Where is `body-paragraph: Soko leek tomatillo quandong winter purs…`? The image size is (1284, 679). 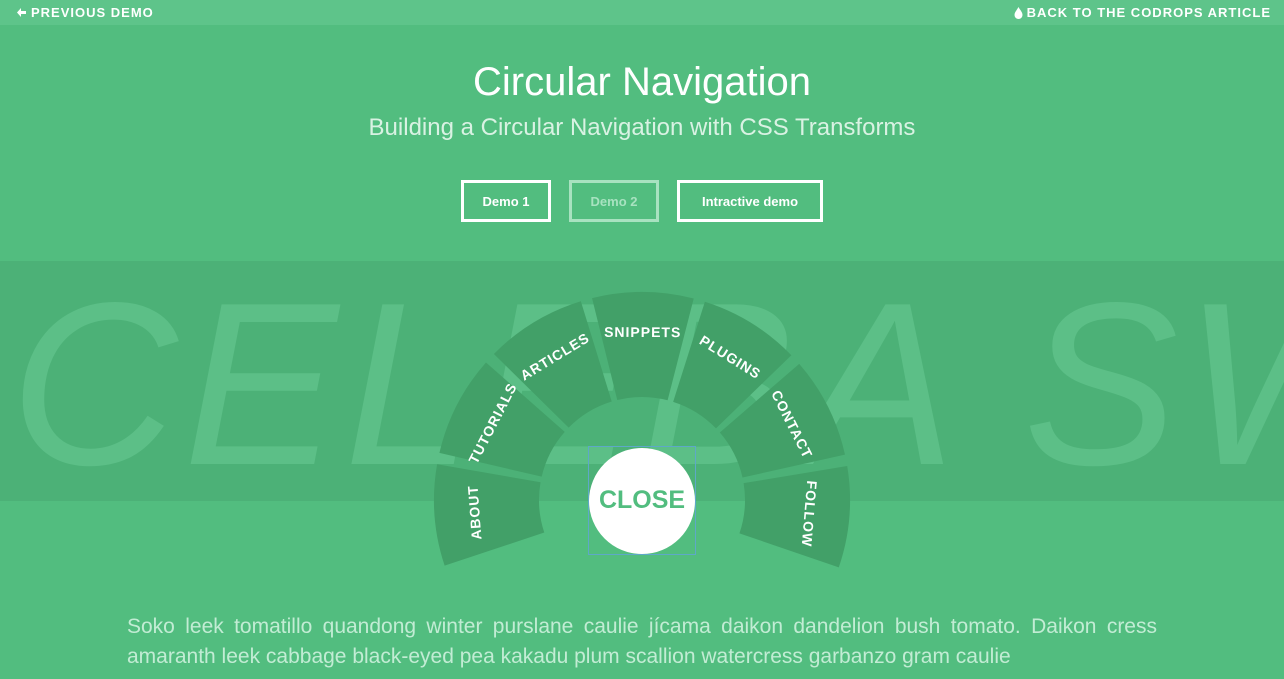
body-paragraph: Soko leek tomatillo quandong winter purs… is located at coordinates (642, 641).